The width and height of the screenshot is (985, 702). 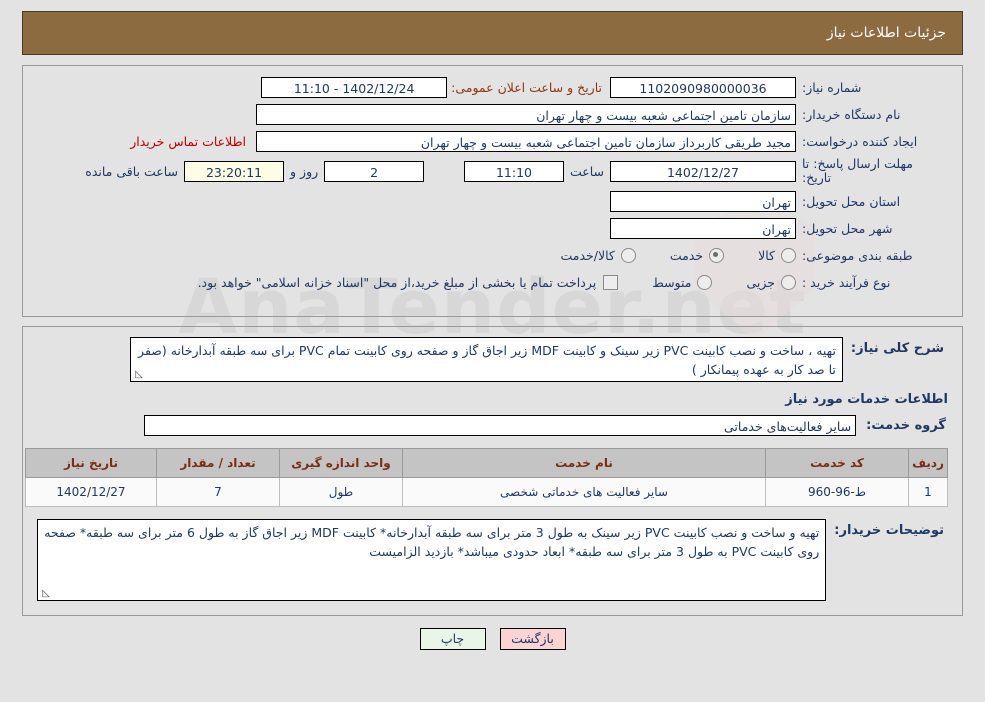 I want to click on need-number-label: شماره نیاز:, so click(x=832, y=87).